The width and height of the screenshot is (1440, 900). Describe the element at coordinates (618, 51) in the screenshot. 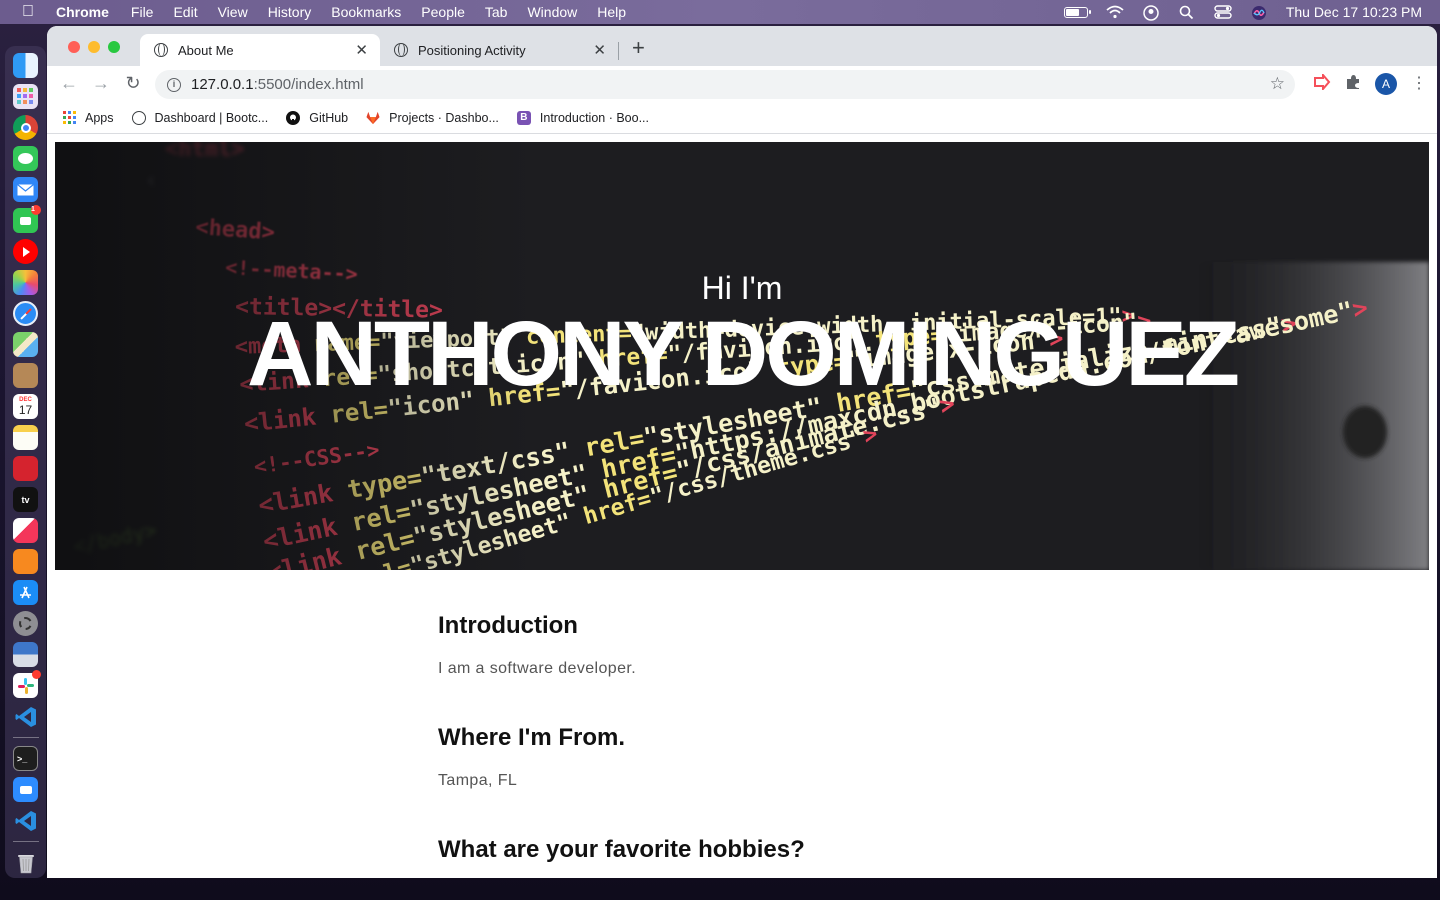

I see `tab-divider` at that location.